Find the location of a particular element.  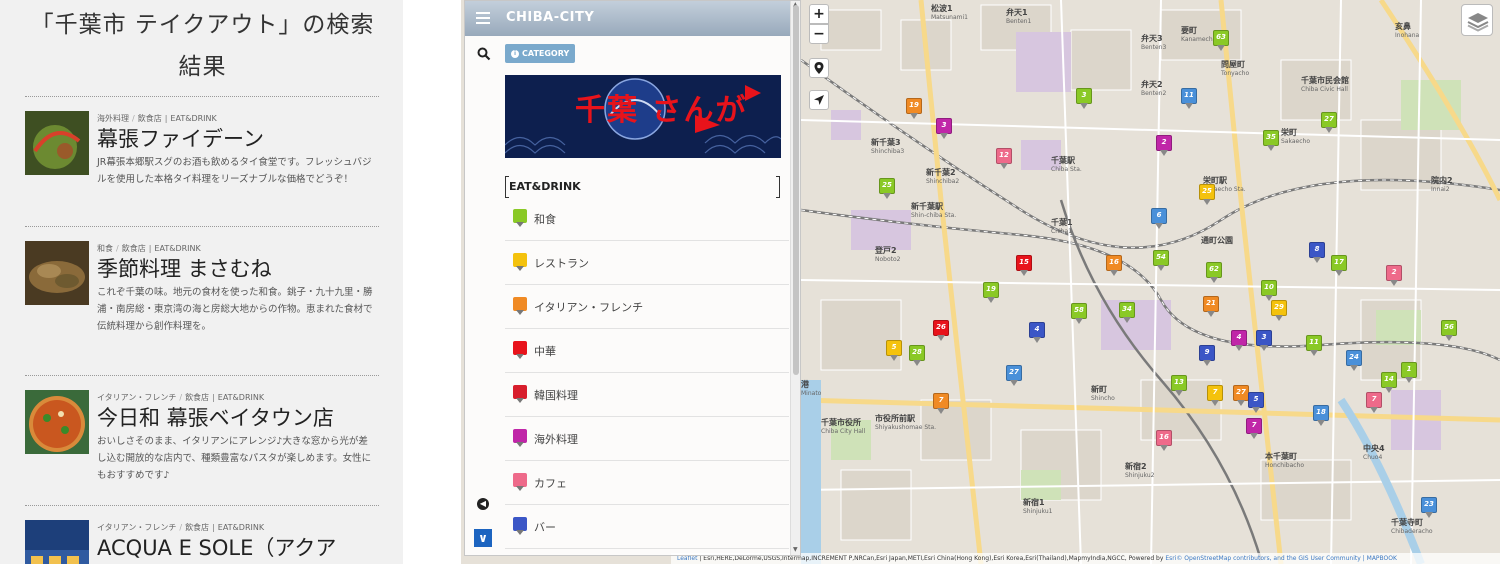

map-marker: 56 is located at coordinates (1449, 331).